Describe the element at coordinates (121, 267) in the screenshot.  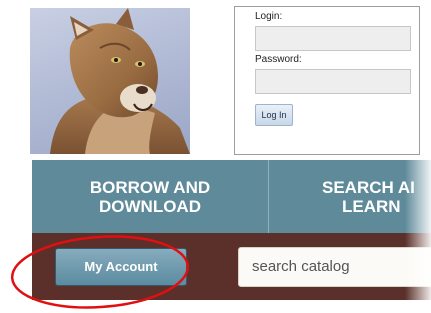
I see `my-account-button: My Account` at that location.